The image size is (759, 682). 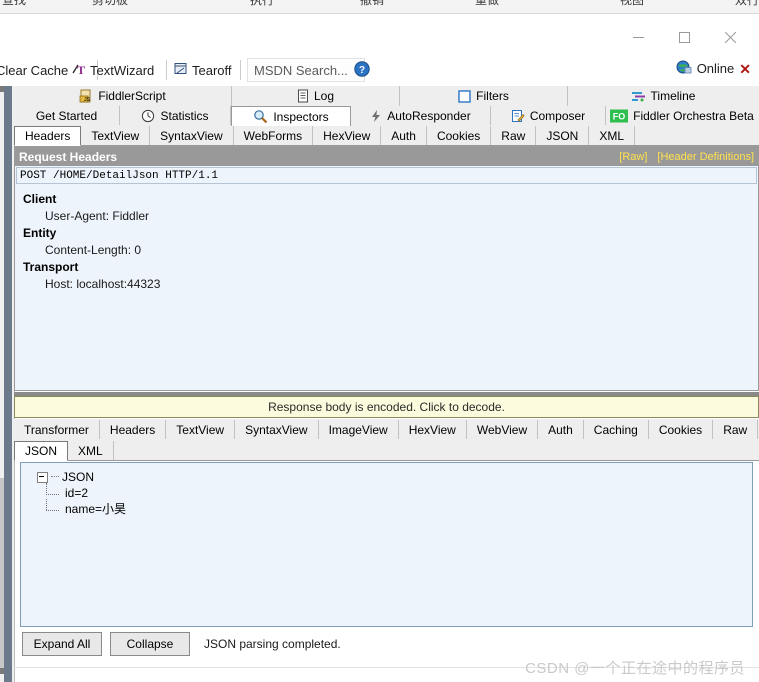 I want to click on main-tabs-row-1: JS FiddlerScript Log Filters Timeline, so click(x=386, y=96).